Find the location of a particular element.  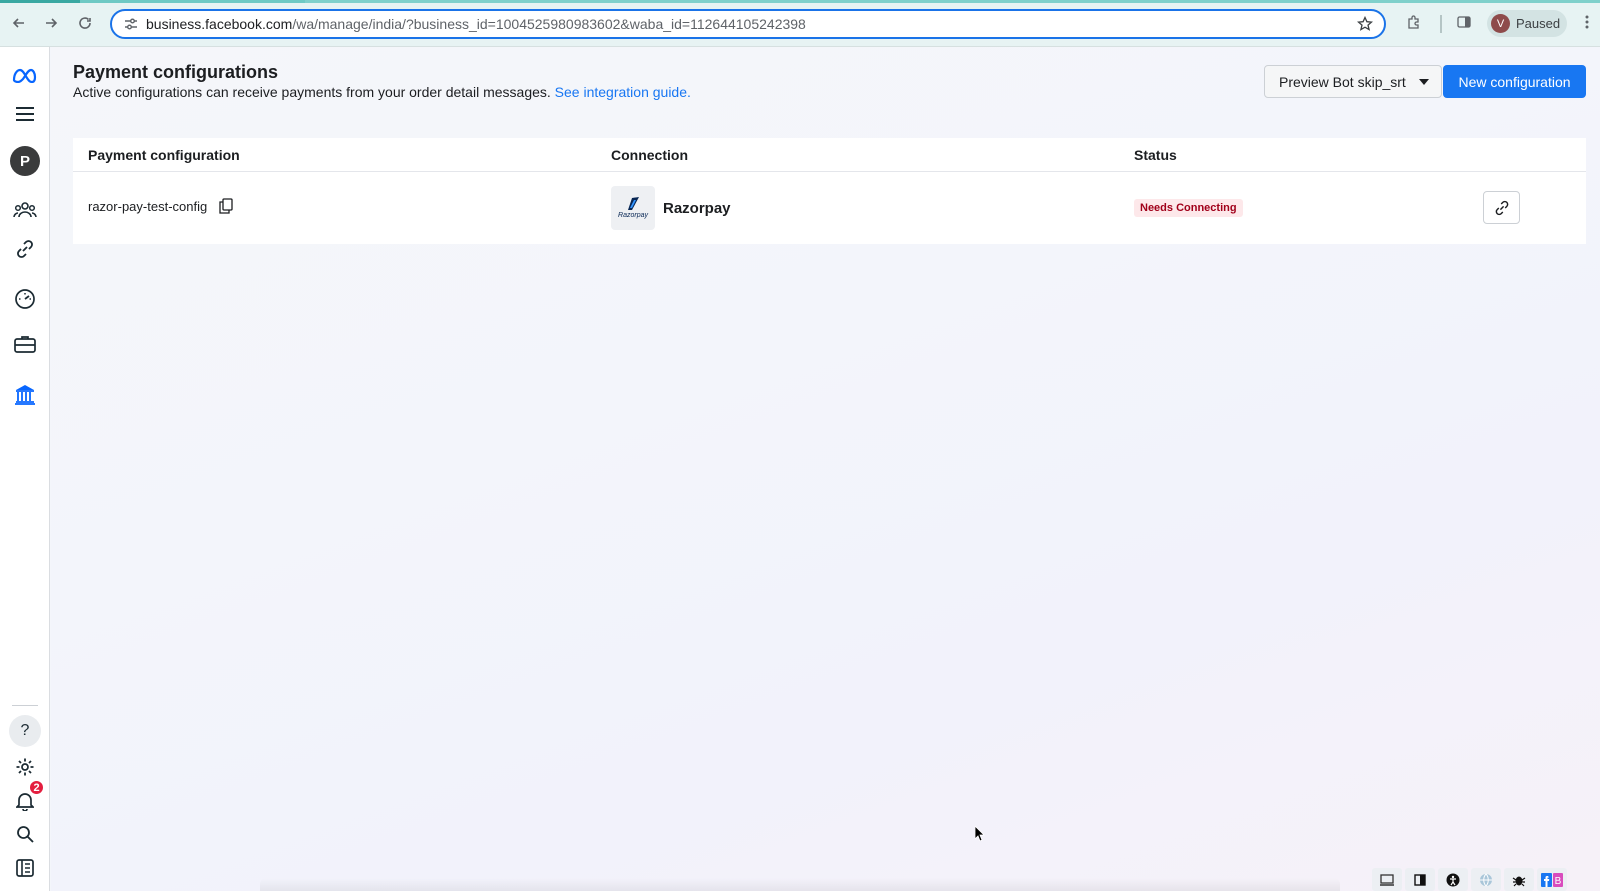

search-icon is located at coordinates (25, 834).